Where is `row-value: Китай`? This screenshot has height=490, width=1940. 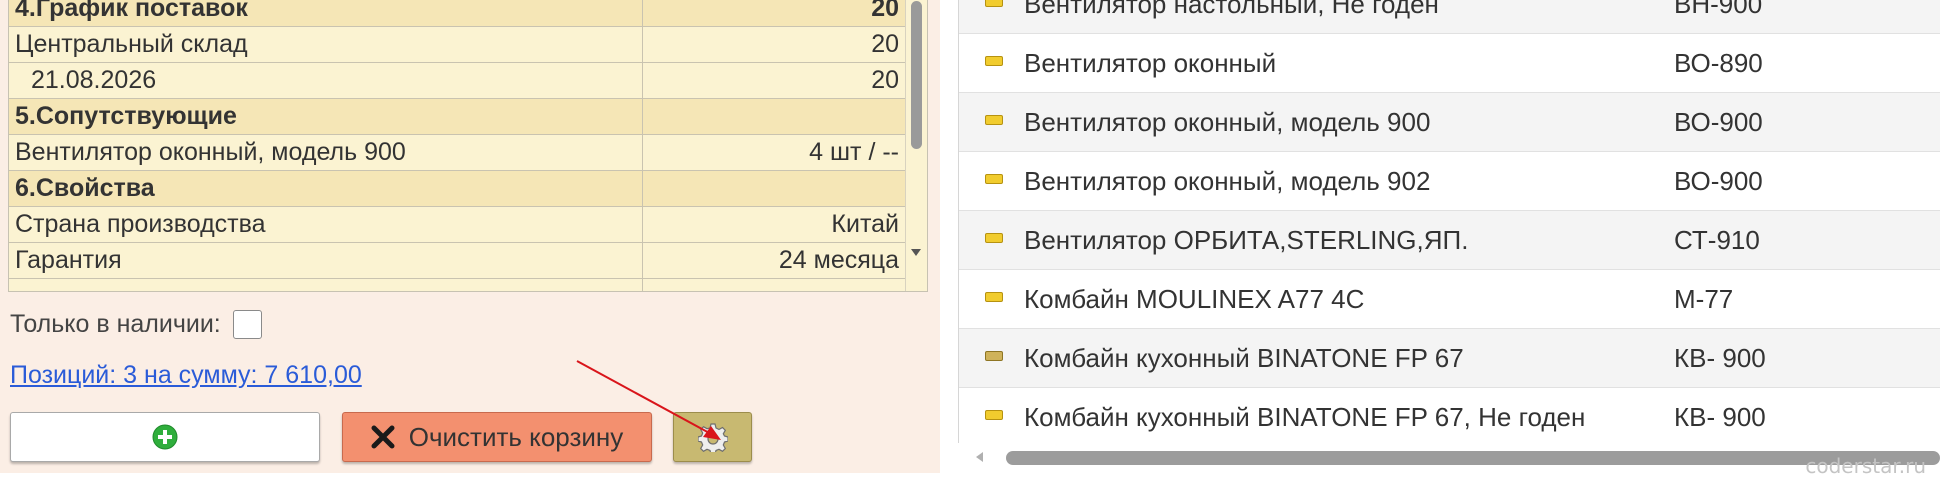 row-value: Китай is located at coordinates (774, 224).